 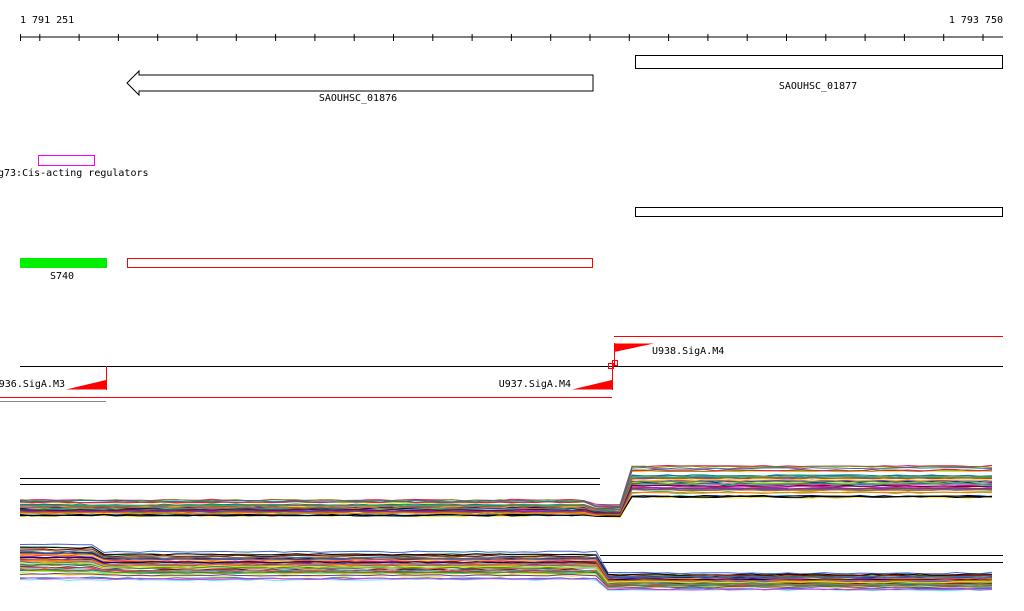 What do you see at coordinates (688, 351) in the screenshot?
I see `promoter-label: U938.SigA.M4` at bounding box center [688, 351].